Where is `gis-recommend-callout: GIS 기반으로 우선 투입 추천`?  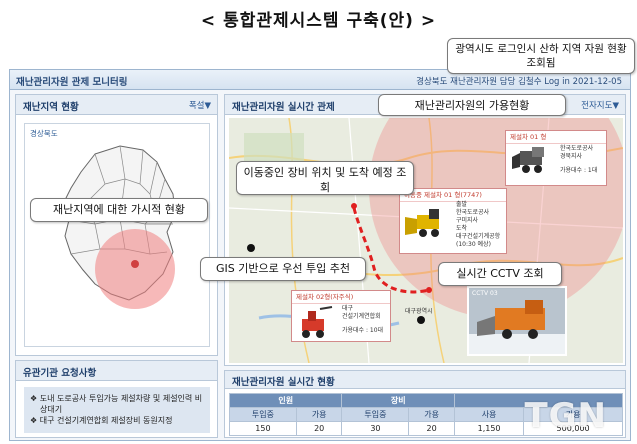
gis-recommend-callout: GIS 기반으로 우선 투입 추천 is located at coordinates (283, 269).